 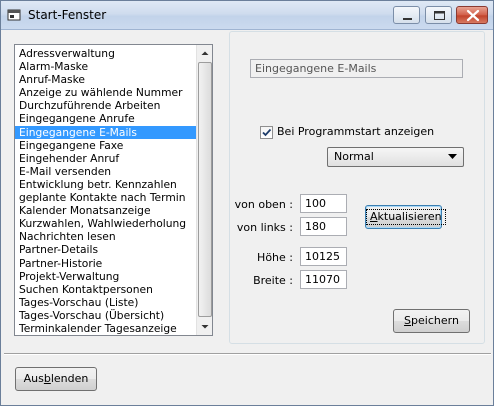 I want to click on startup-checkbox-label: Bei Programmstart anzeigen, so click(x=355, y=131).